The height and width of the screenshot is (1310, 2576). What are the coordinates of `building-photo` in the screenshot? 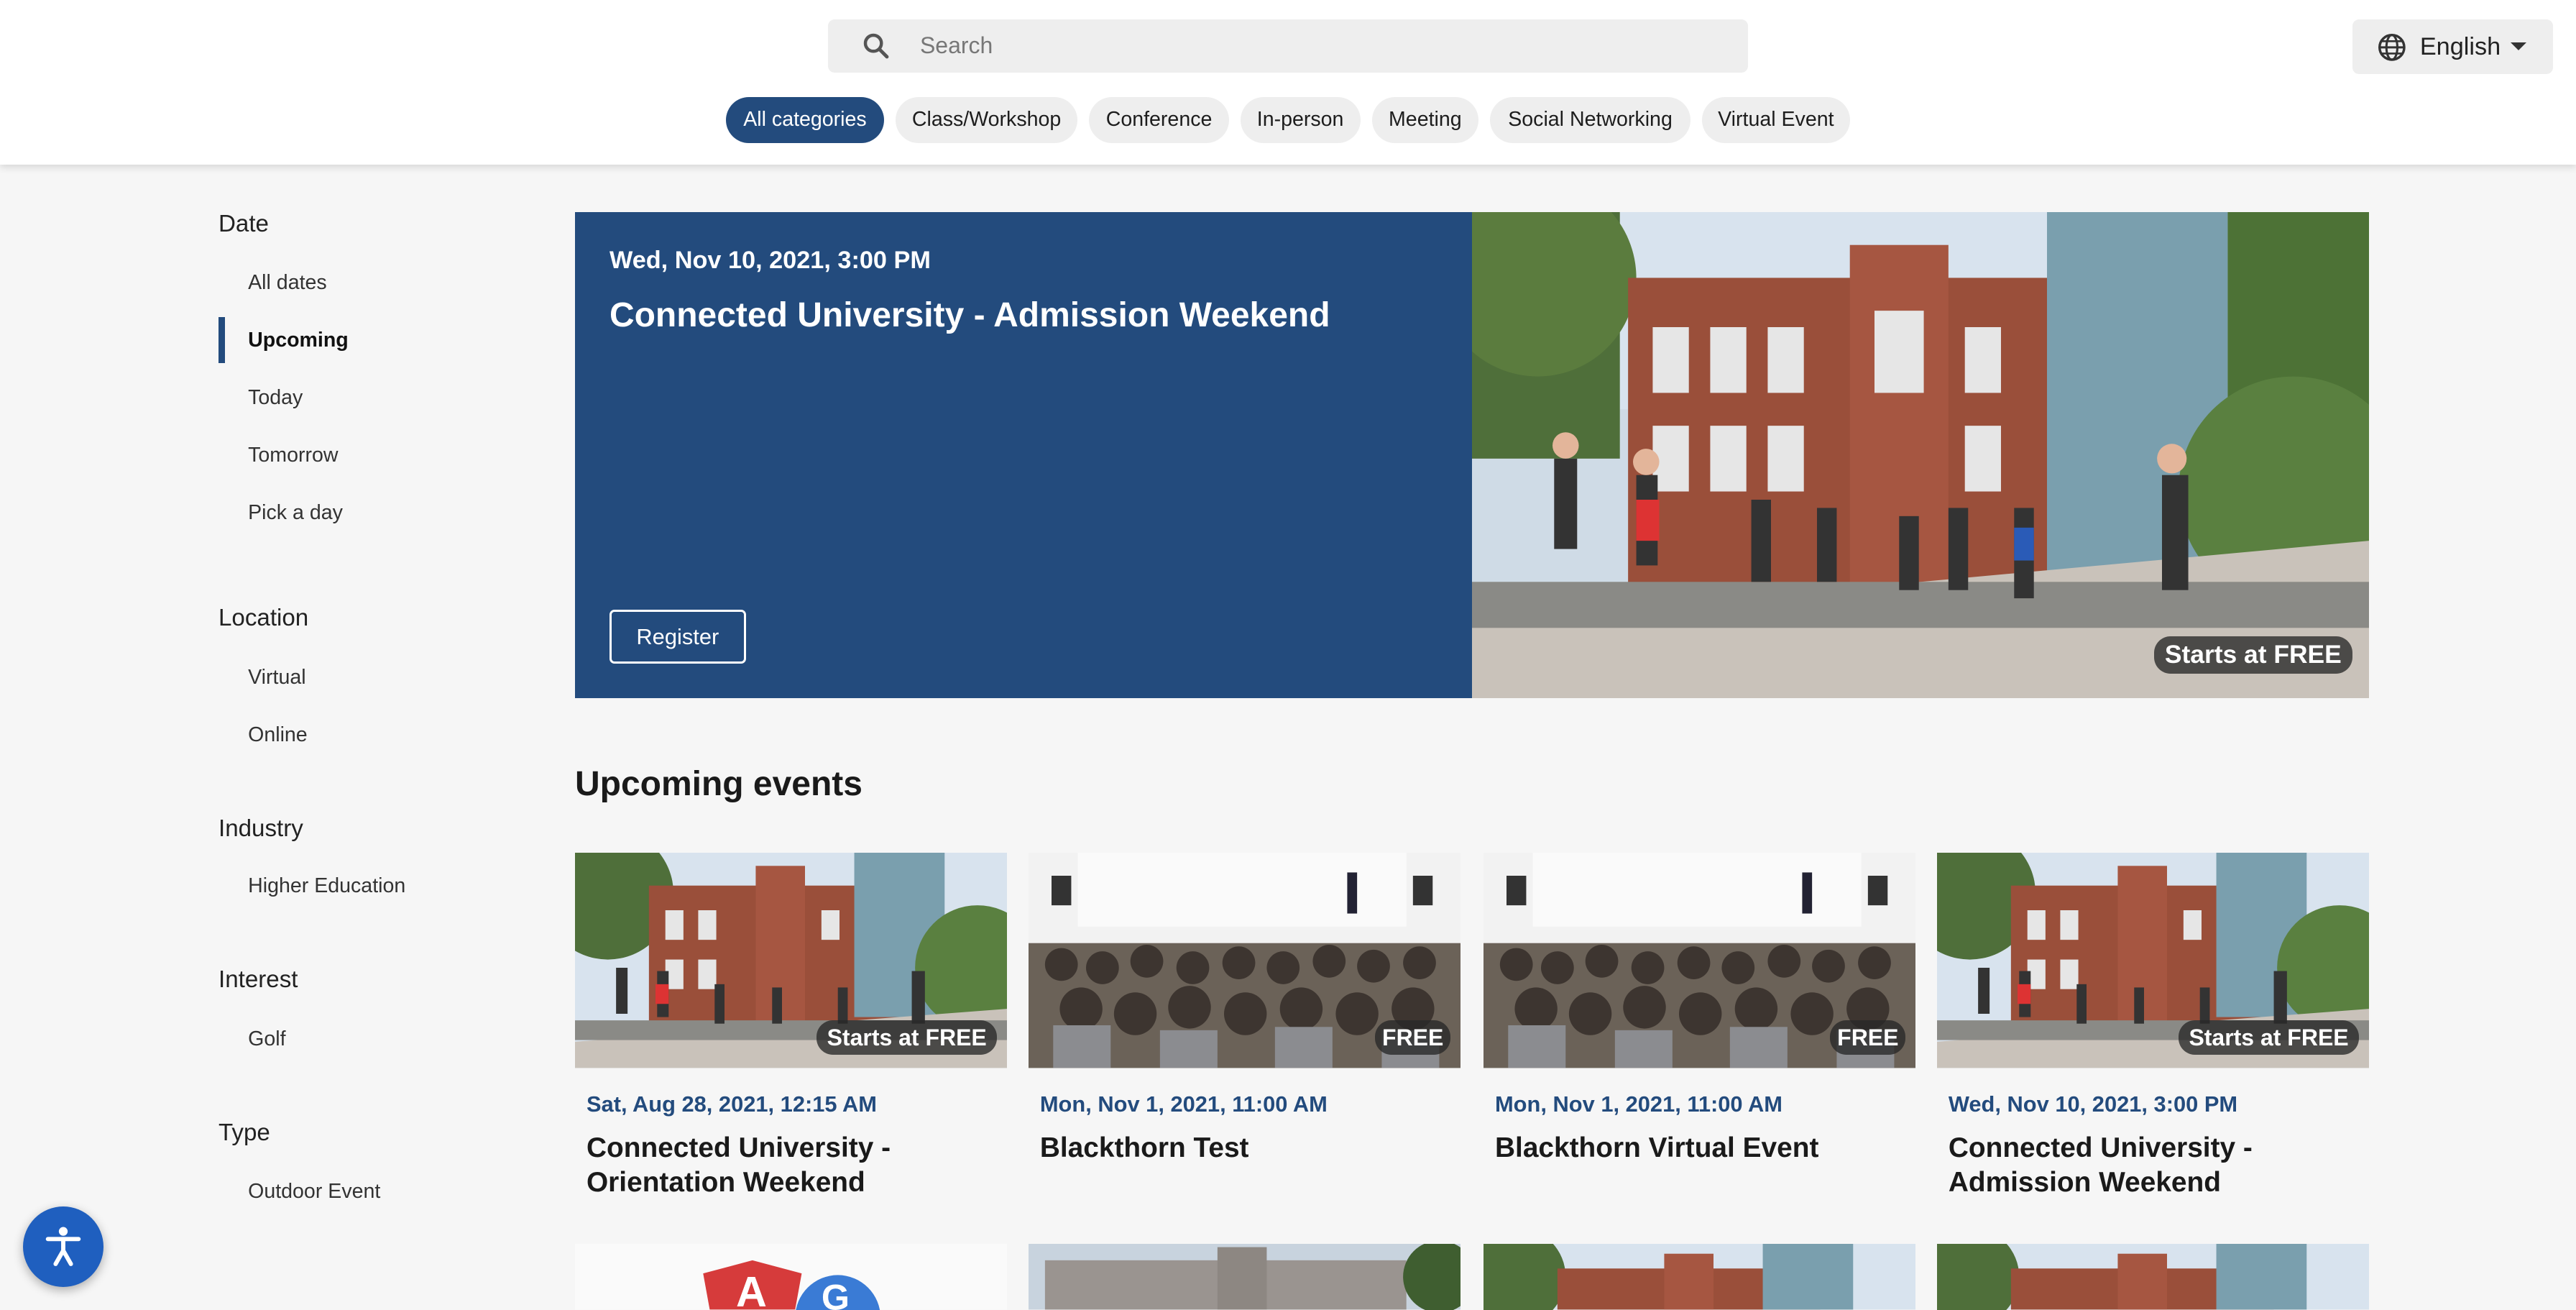 It's located at (1244, 1277).